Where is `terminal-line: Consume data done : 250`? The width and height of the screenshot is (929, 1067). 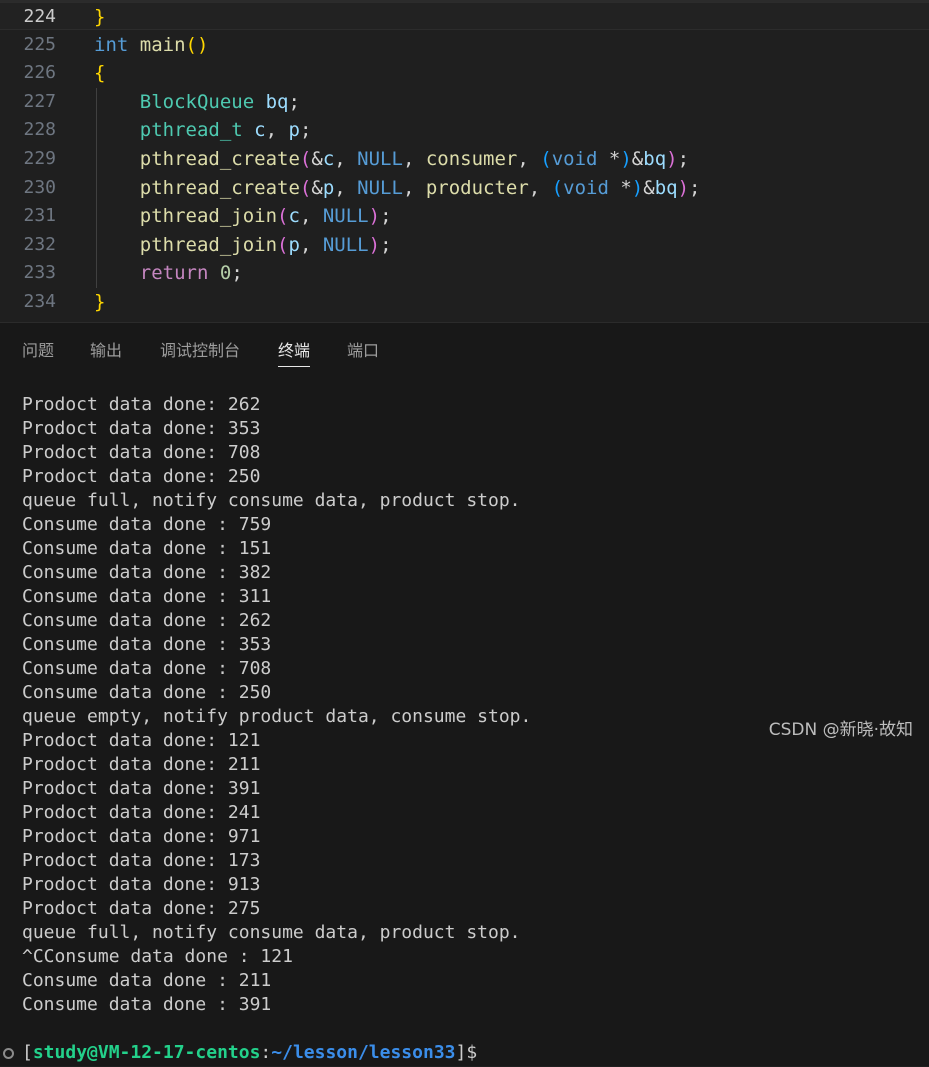 terminal-line: Consume data done : 250 is located at coordinates (147, 692).